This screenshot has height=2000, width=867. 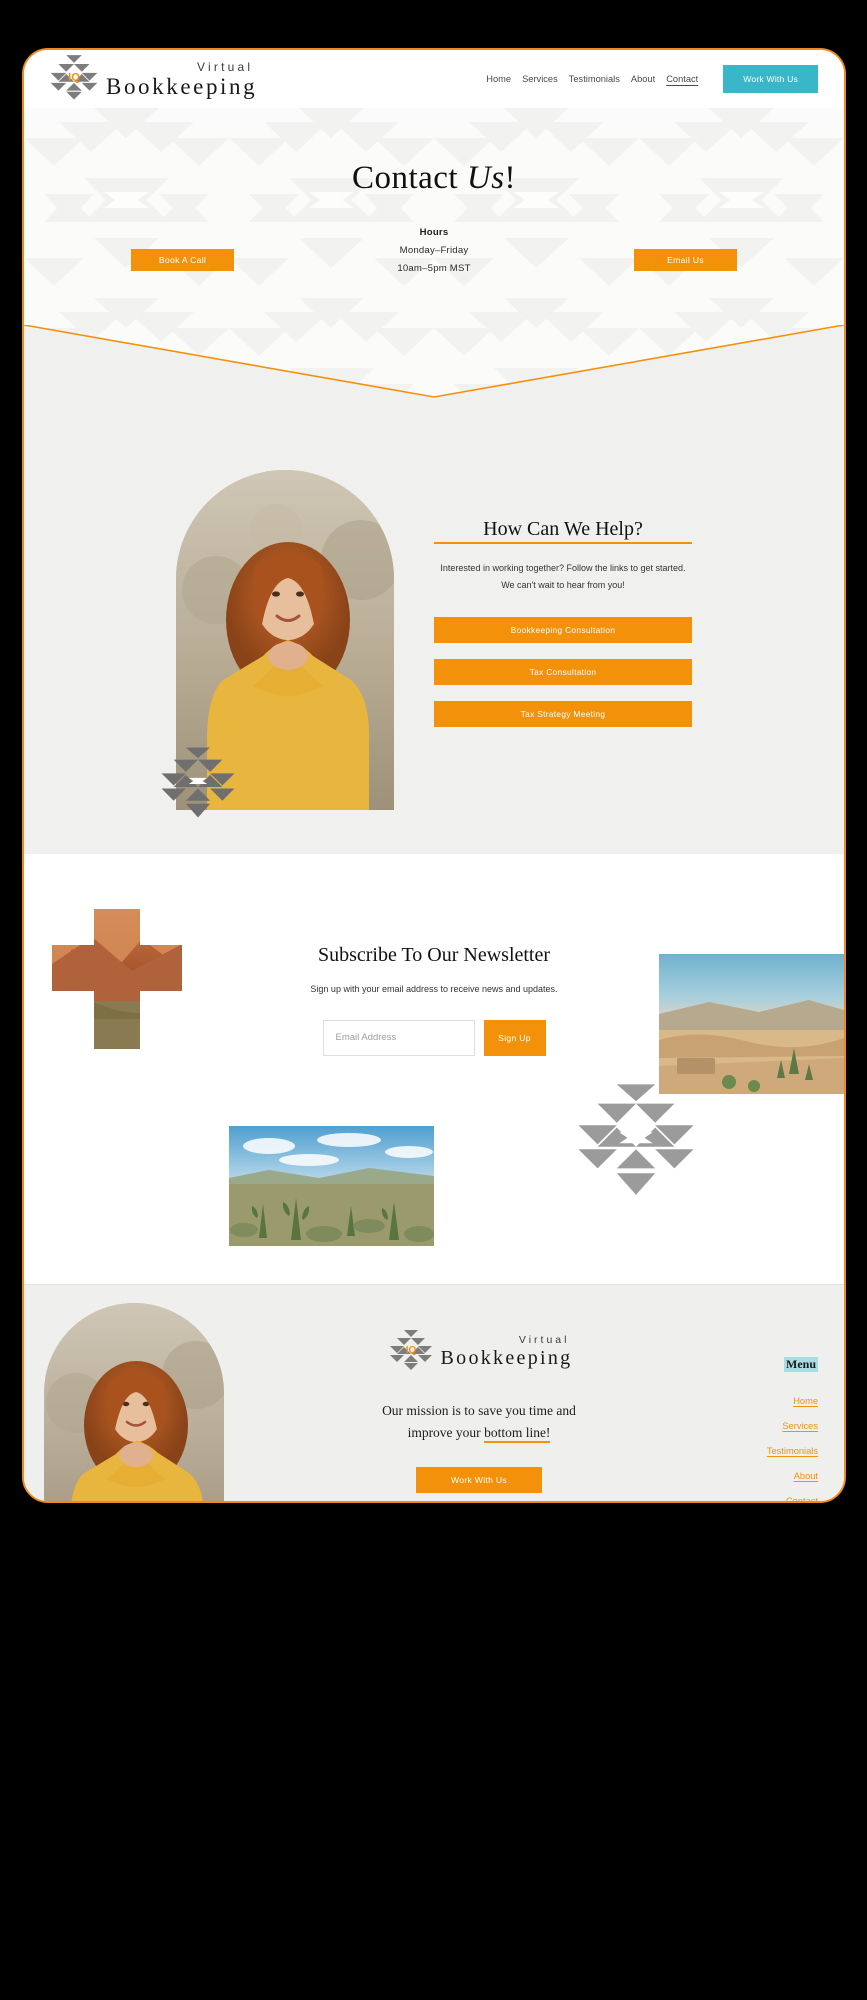 I want to click on logo-wordmark: Virtual Bookkeeping, so click(x=181, y=79).